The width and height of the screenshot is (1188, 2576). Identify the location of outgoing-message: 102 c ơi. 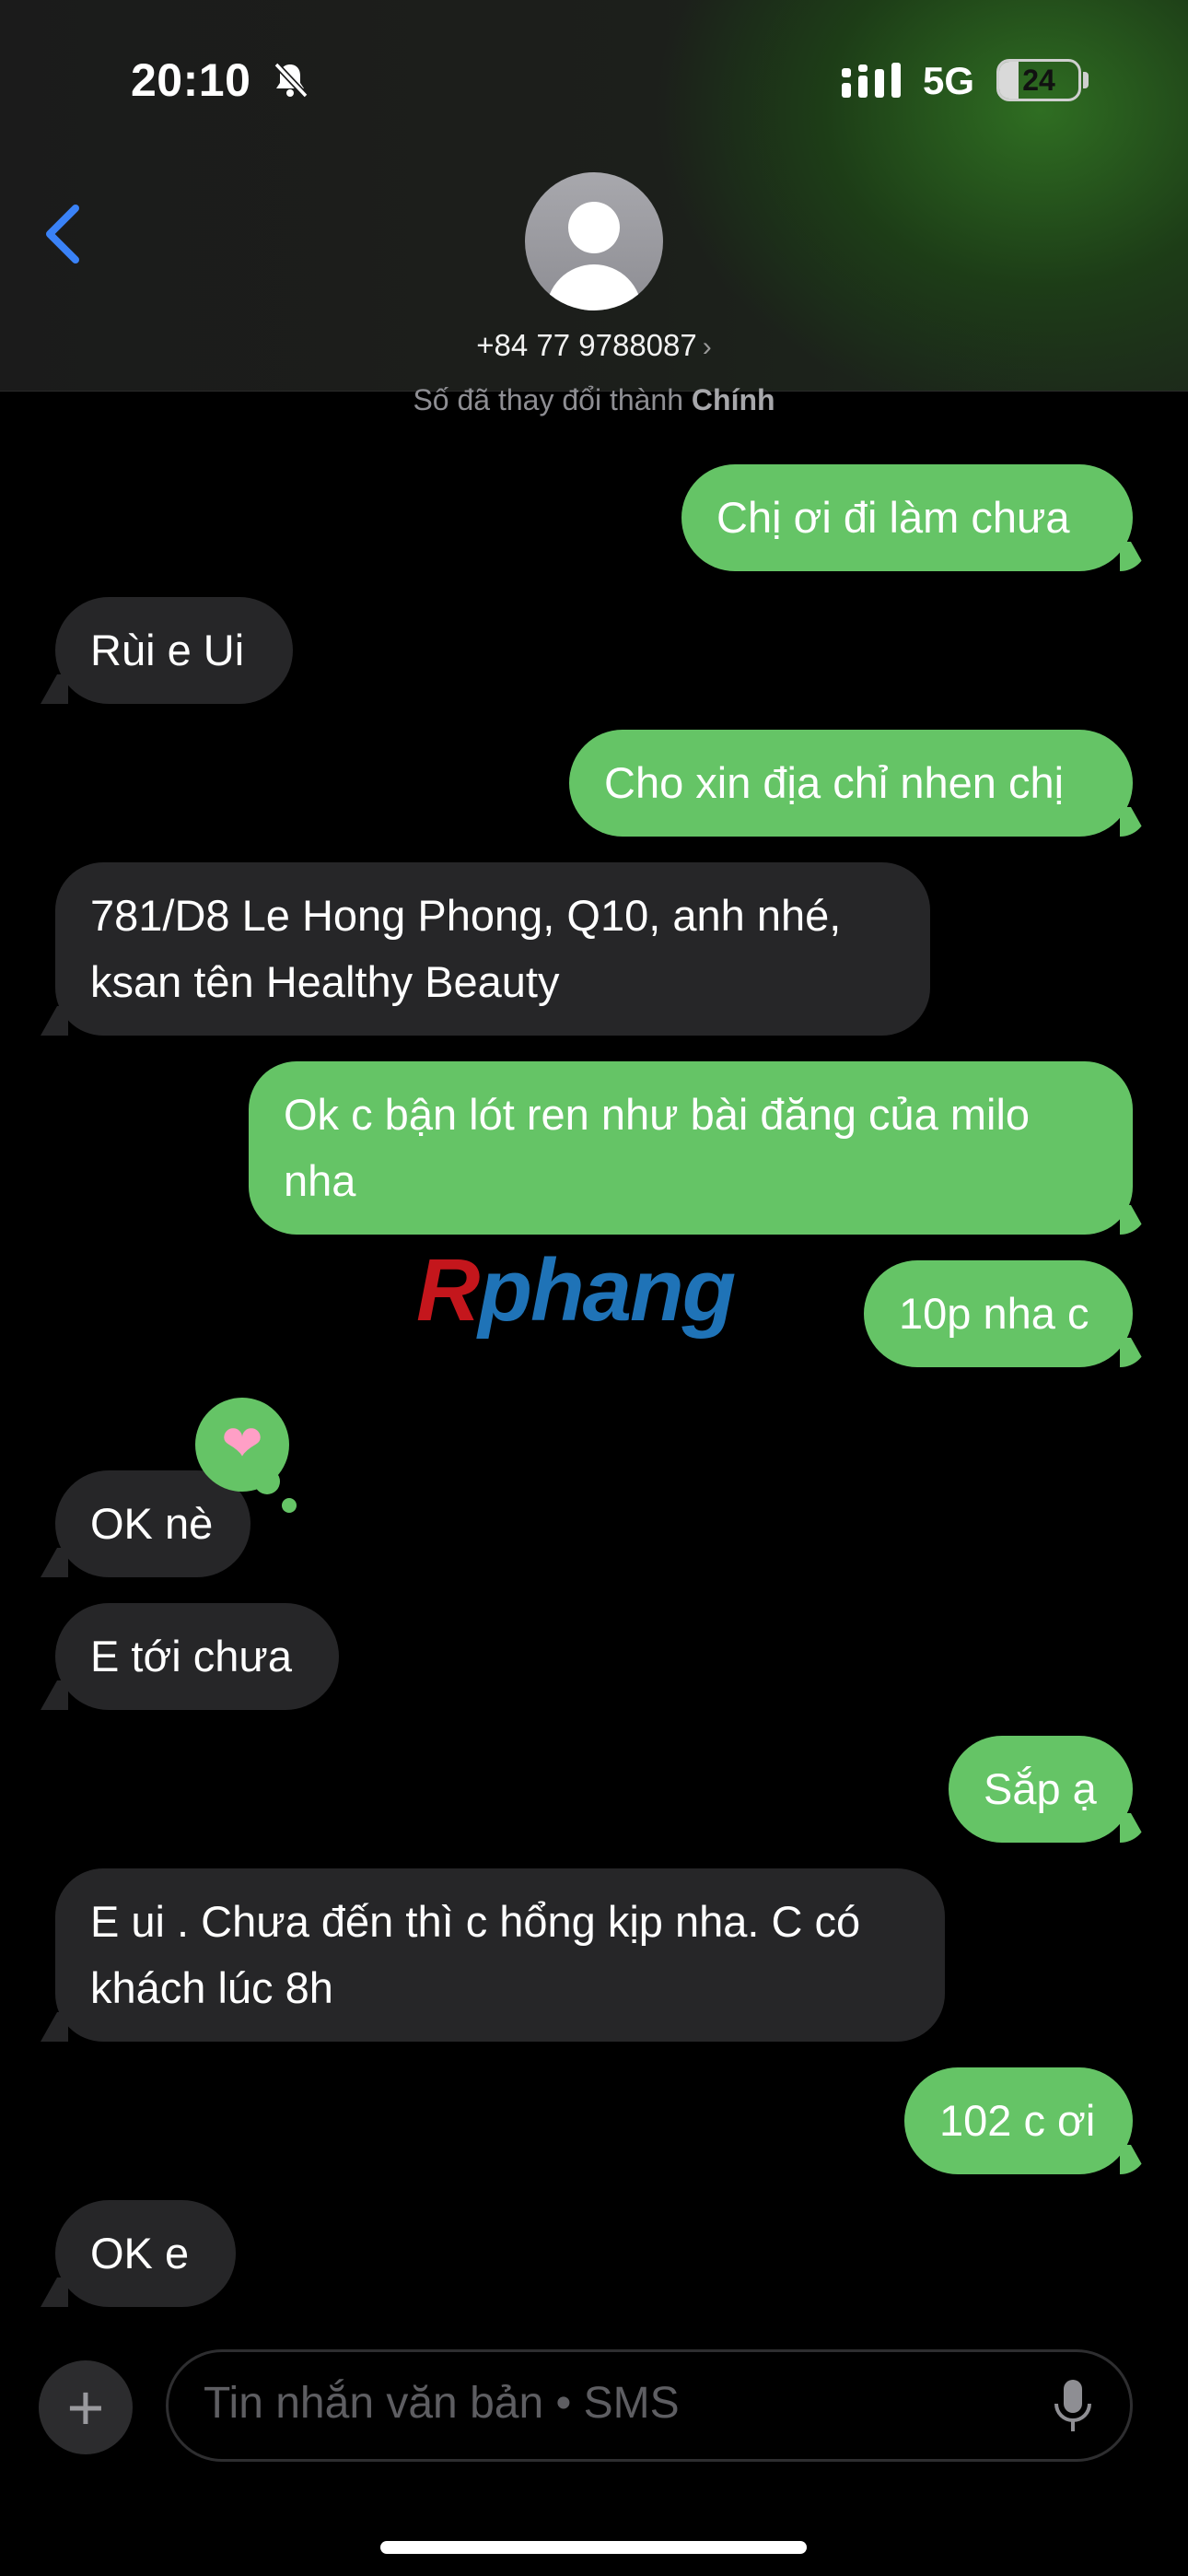
(1019, 2120).